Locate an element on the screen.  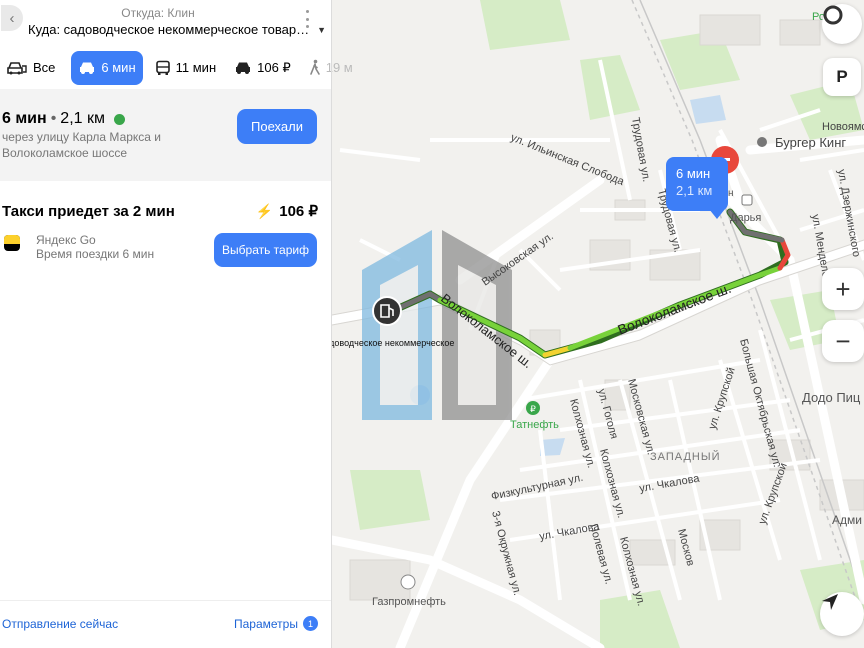
zoom-out-button: − is located at coordinates (843, 341).